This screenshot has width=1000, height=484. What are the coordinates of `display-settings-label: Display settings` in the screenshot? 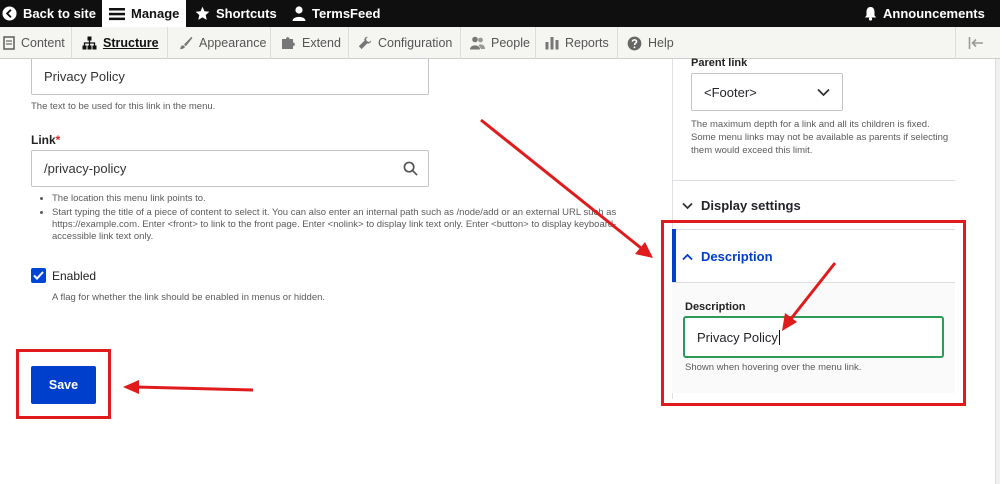 It's located at (751, 205).